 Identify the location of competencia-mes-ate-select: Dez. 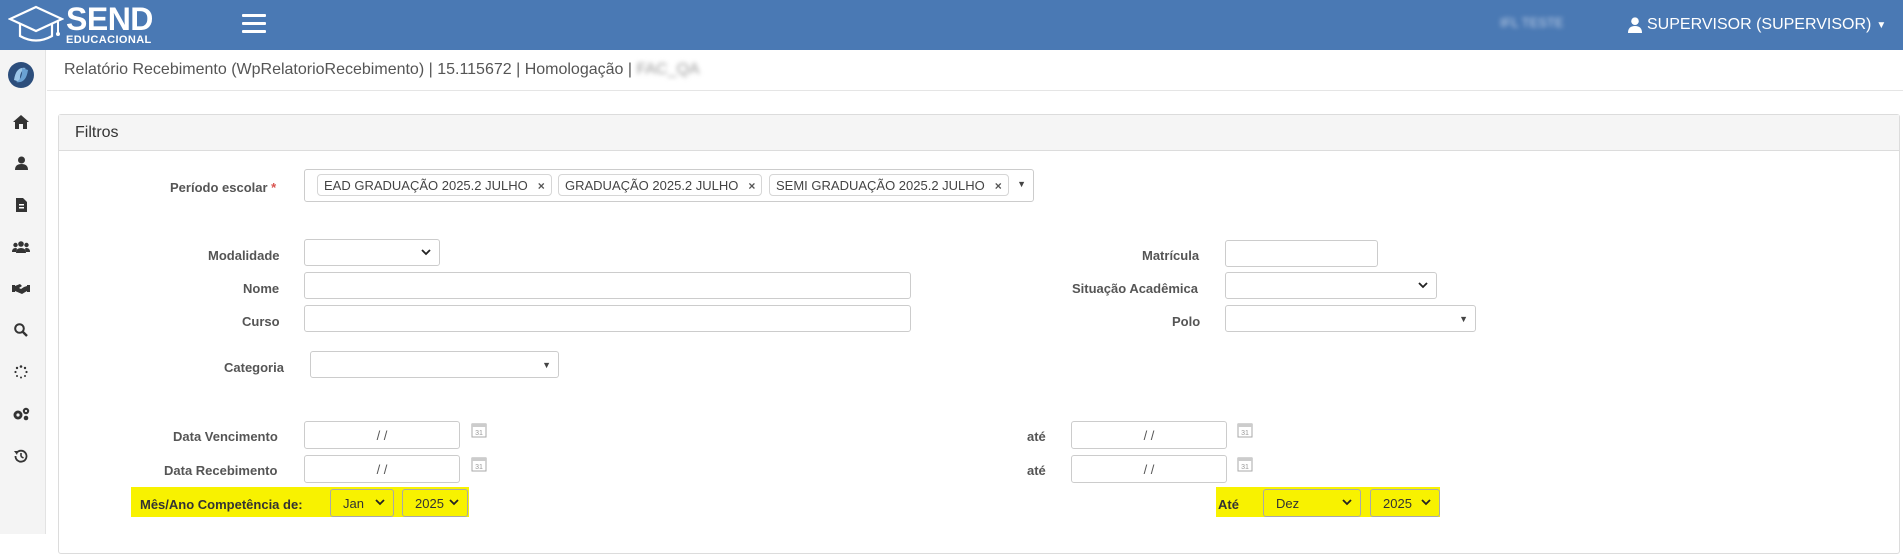
(1312, 503).